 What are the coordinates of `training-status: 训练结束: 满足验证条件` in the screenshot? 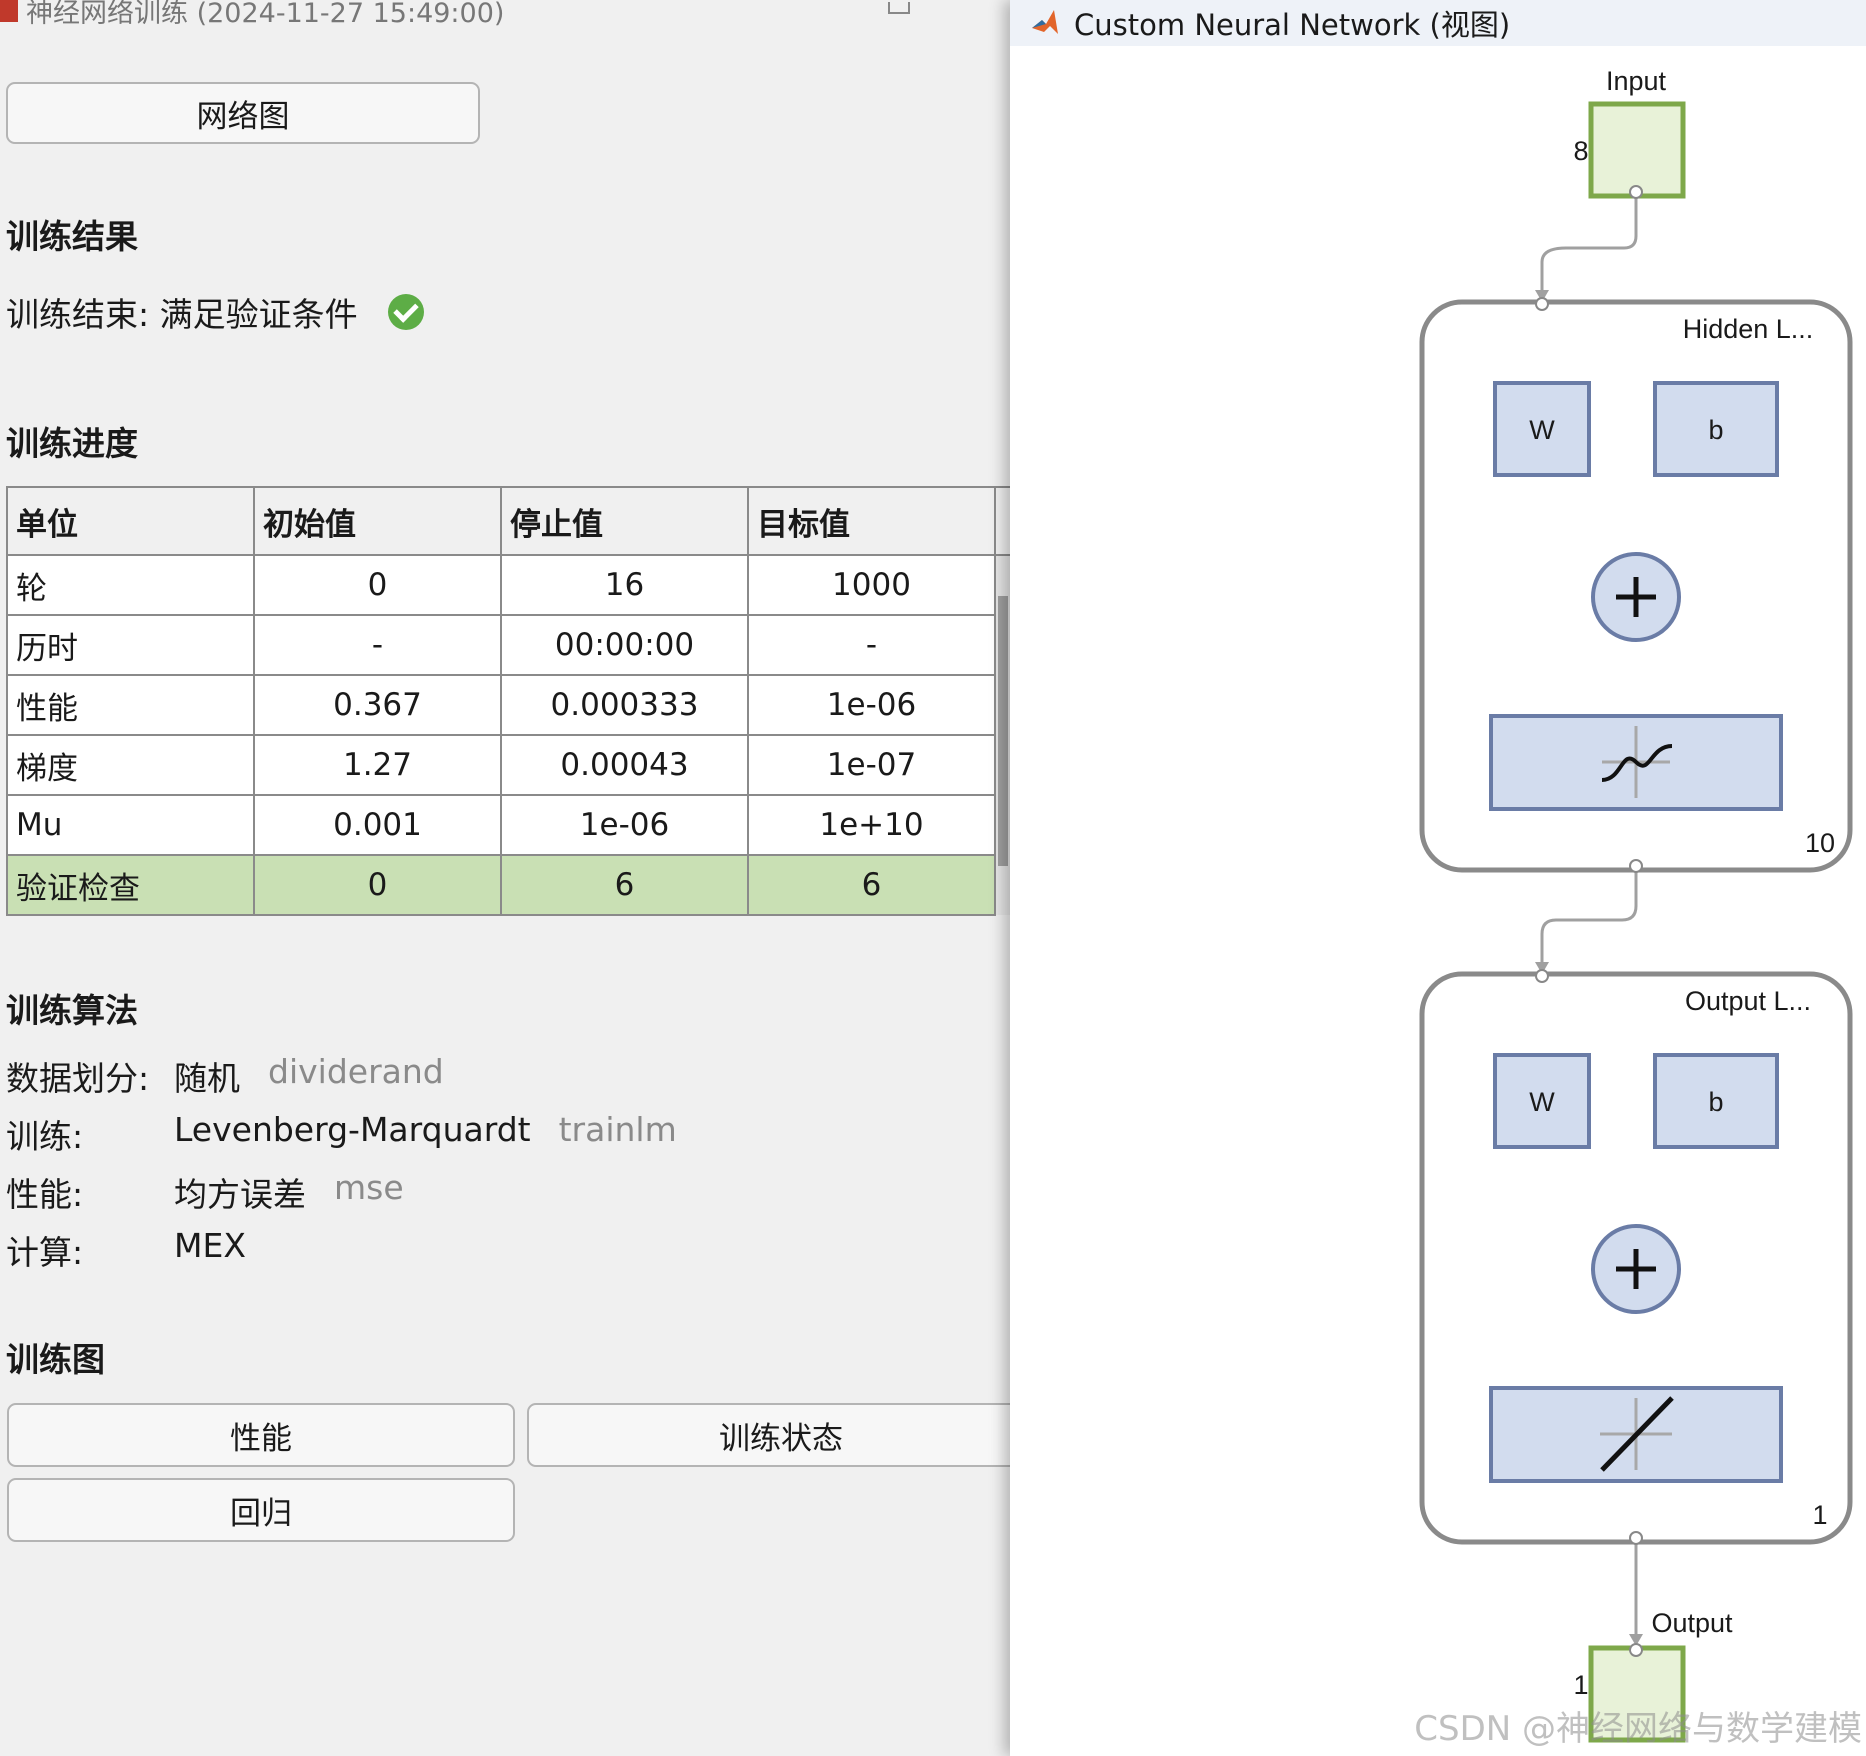 It's located at (215, 312).